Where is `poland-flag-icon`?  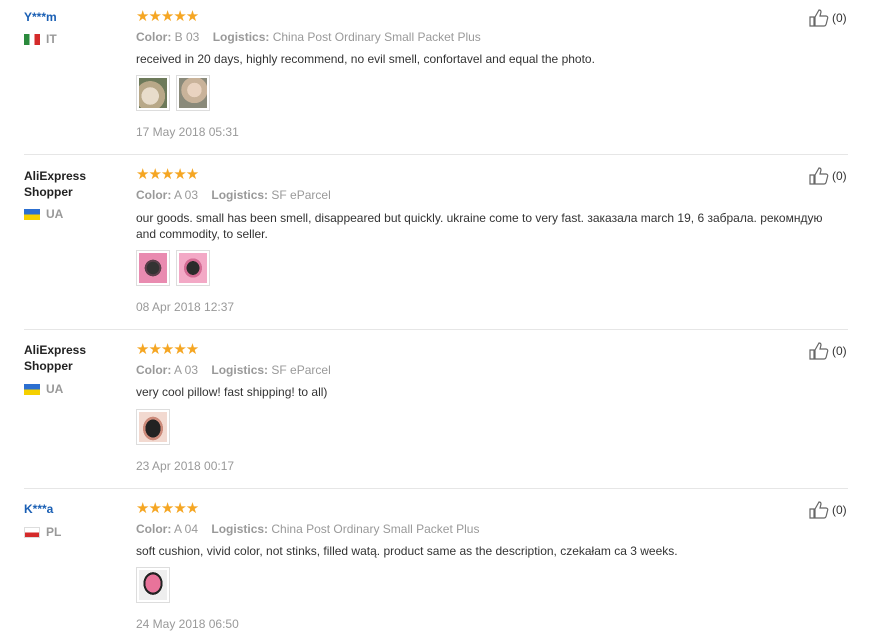
poland-flag-icon is located at coordinates (32, 532).